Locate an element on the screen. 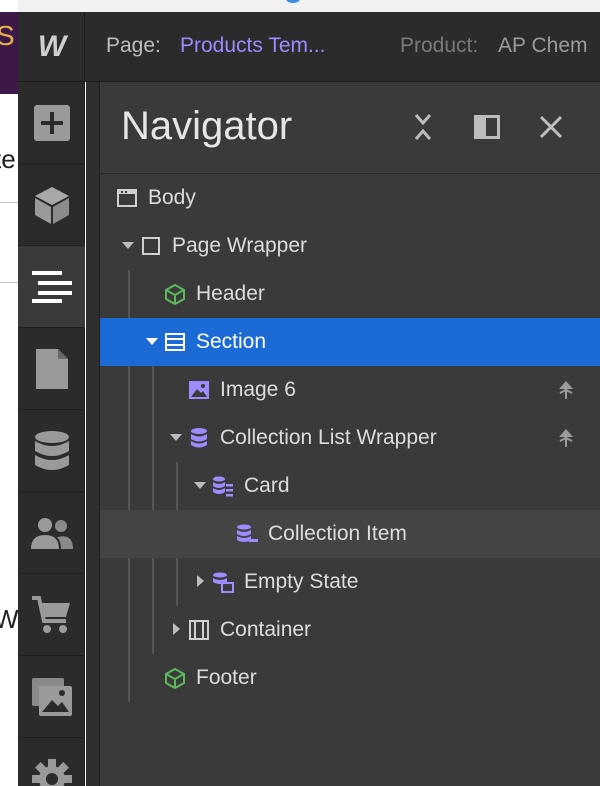  background-text-fragment: W is located at coordinates (9, 619).